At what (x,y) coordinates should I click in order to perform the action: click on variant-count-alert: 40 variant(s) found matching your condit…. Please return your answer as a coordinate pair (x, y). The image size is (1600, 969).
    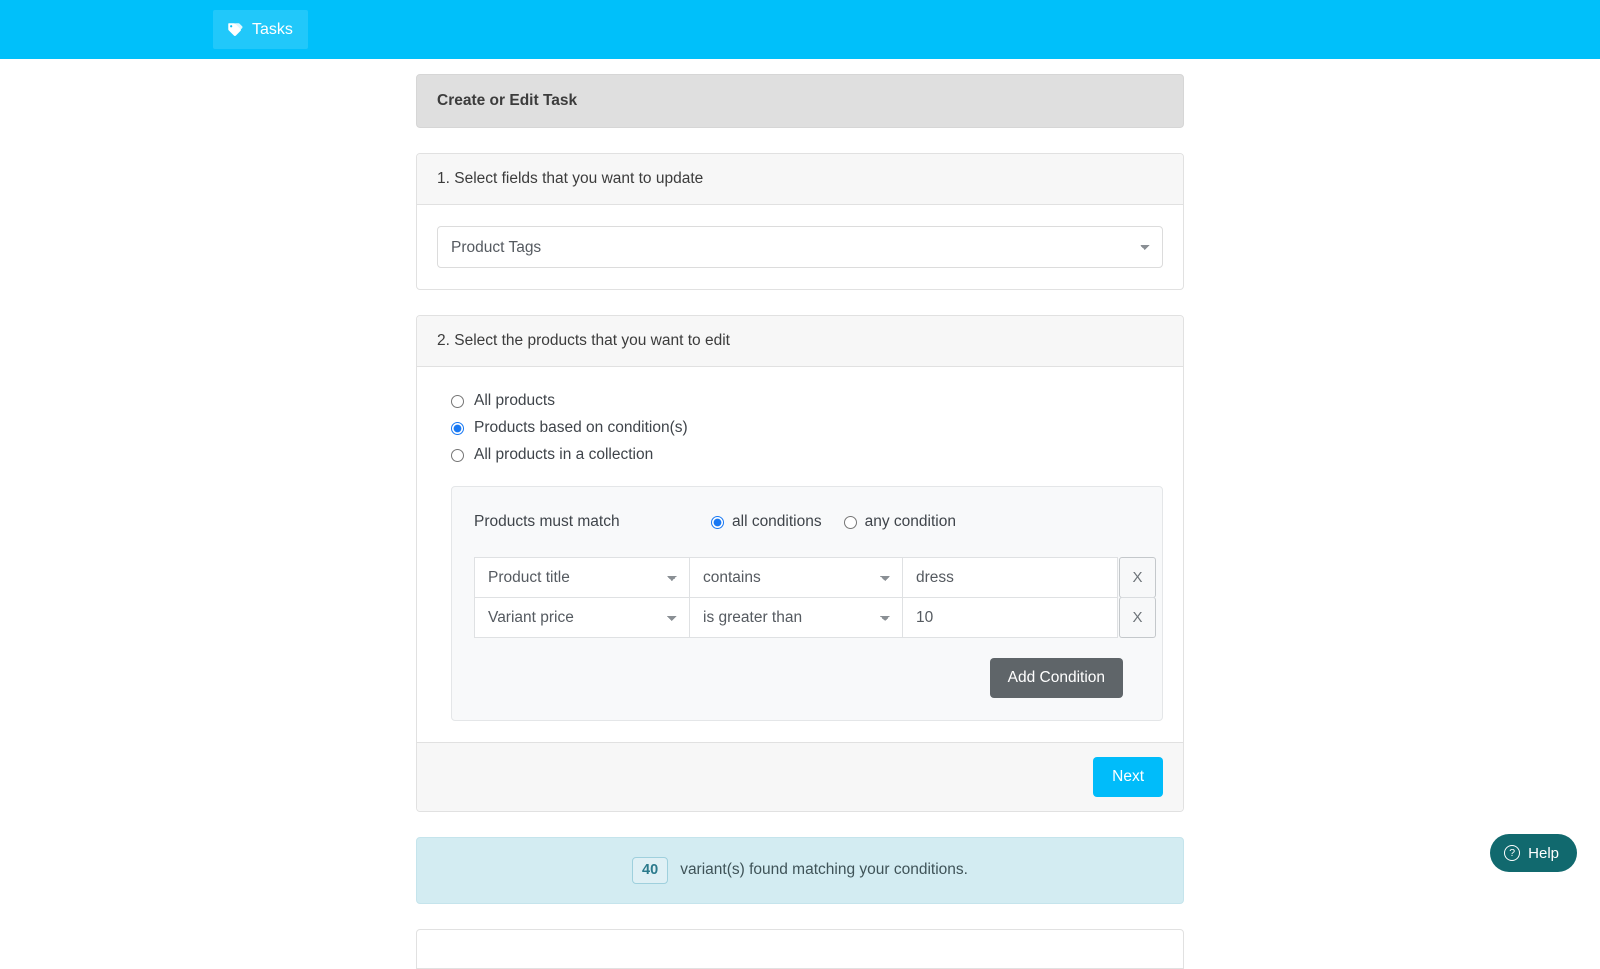
    Looking at the image, I should click on (800, 870).